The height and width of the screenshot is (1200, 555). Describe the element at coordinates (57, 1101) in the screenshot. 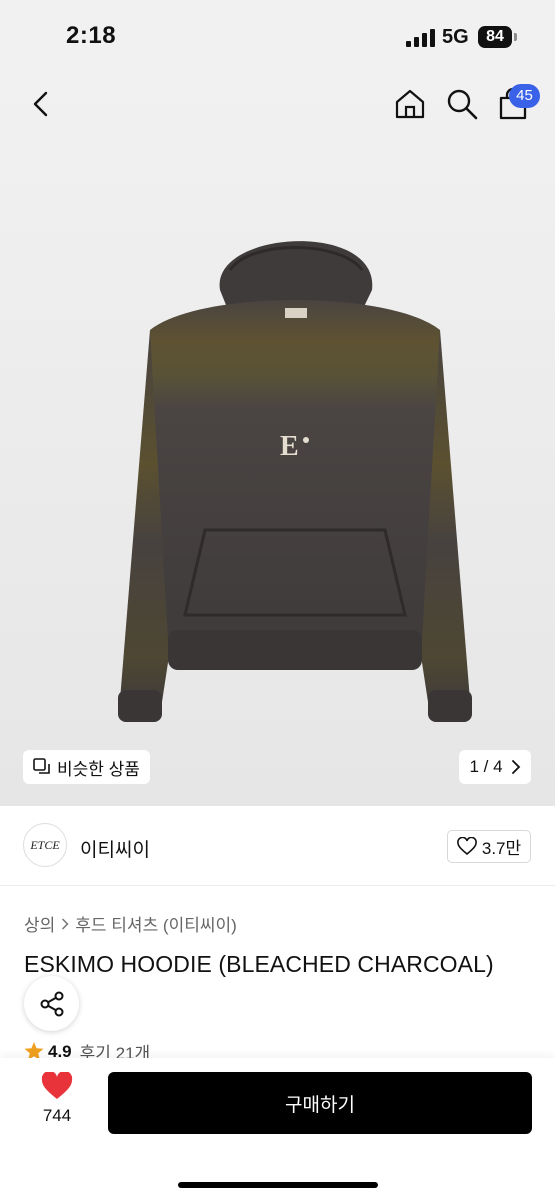

I see `wishlist-button: 744` at that location.